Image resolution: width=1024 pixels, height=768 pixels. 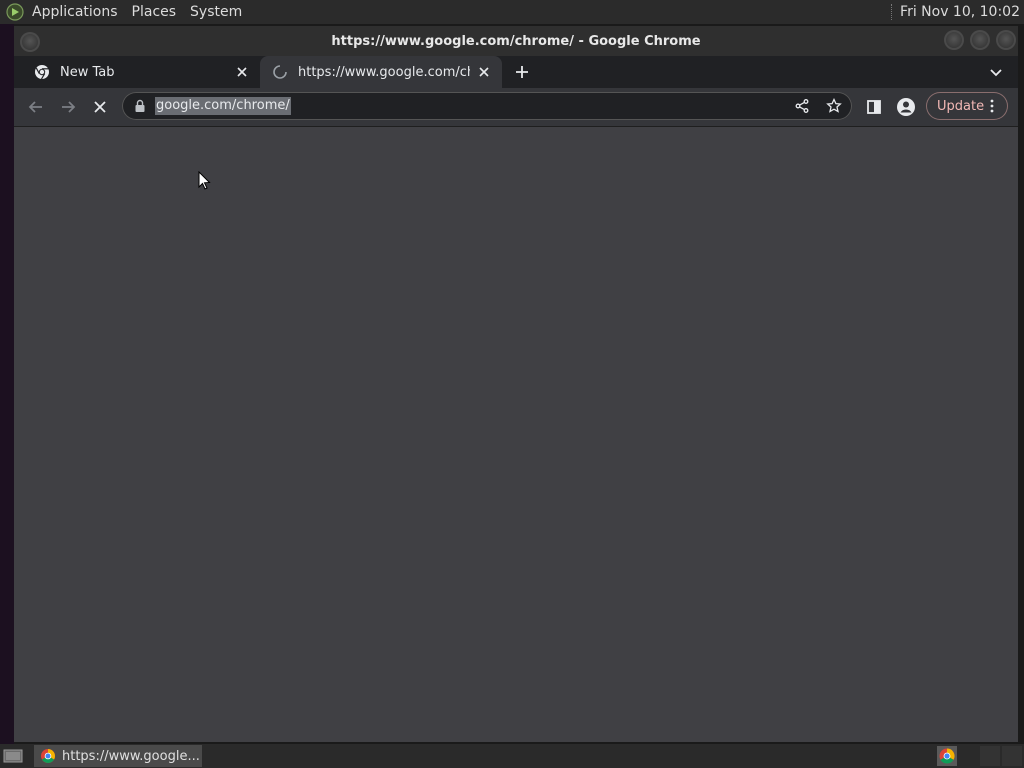 What do you see at coordinates (906, 107) in the screenshot?
I see `profile-avatar-icon` at bounding box center [906, 107].